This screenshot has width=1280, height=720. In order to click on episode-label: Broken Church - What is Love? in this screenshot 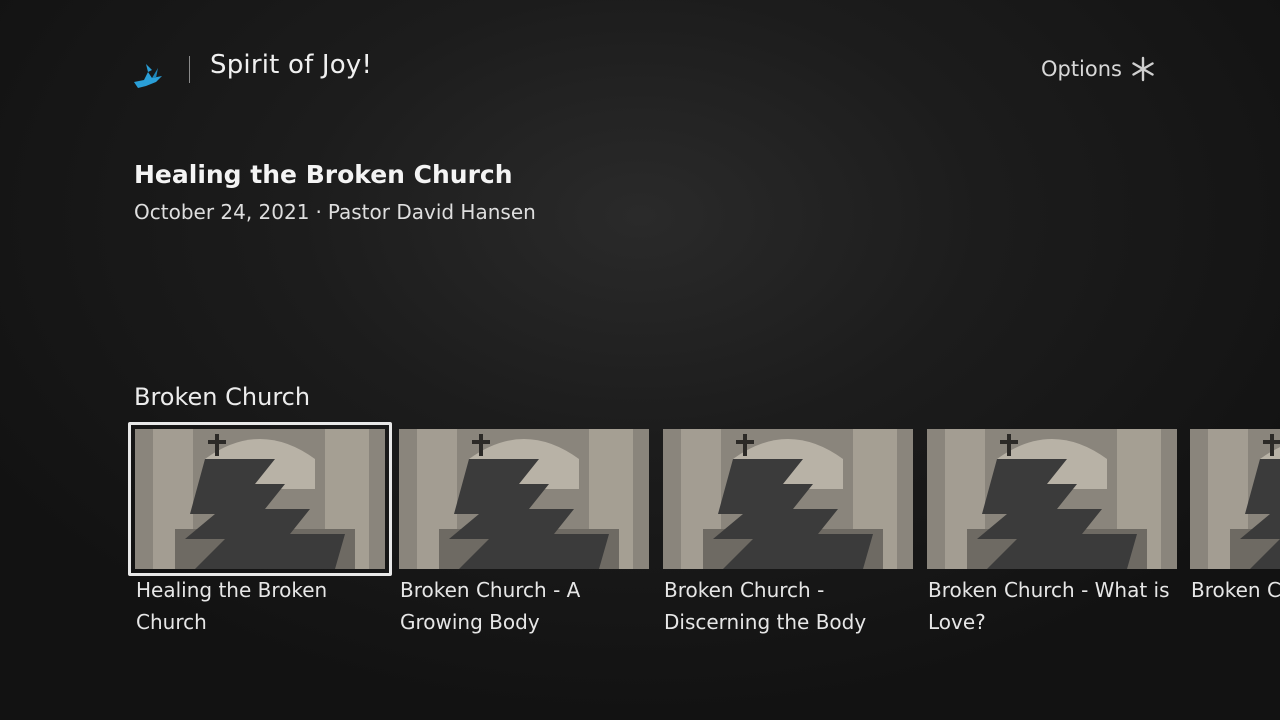, I will do `click(1049, 606)`.